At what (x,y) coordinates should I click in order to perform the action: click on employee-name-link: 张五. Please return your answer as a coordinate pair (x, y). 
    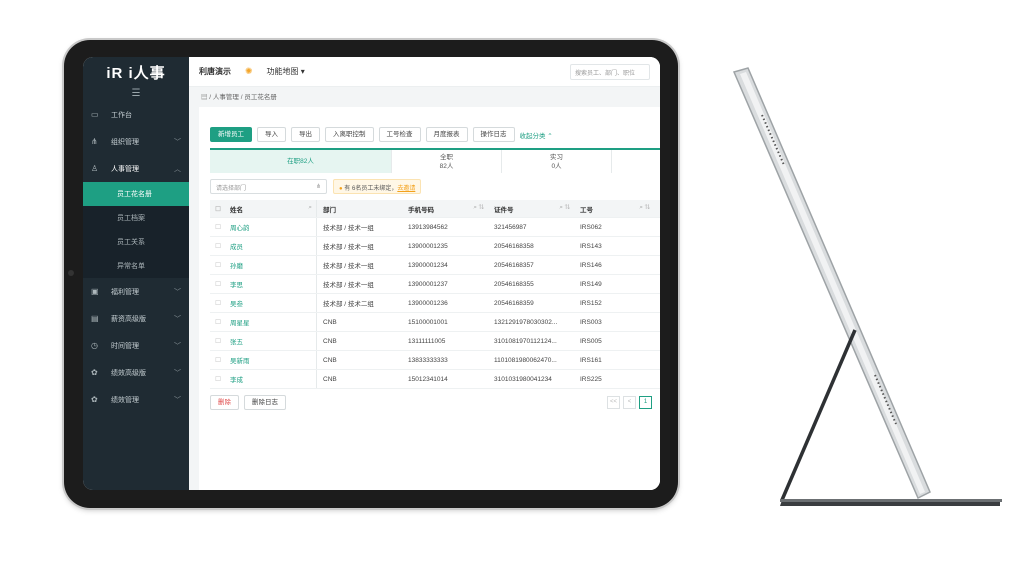
    Looking at the image, I should click on (271, 341).